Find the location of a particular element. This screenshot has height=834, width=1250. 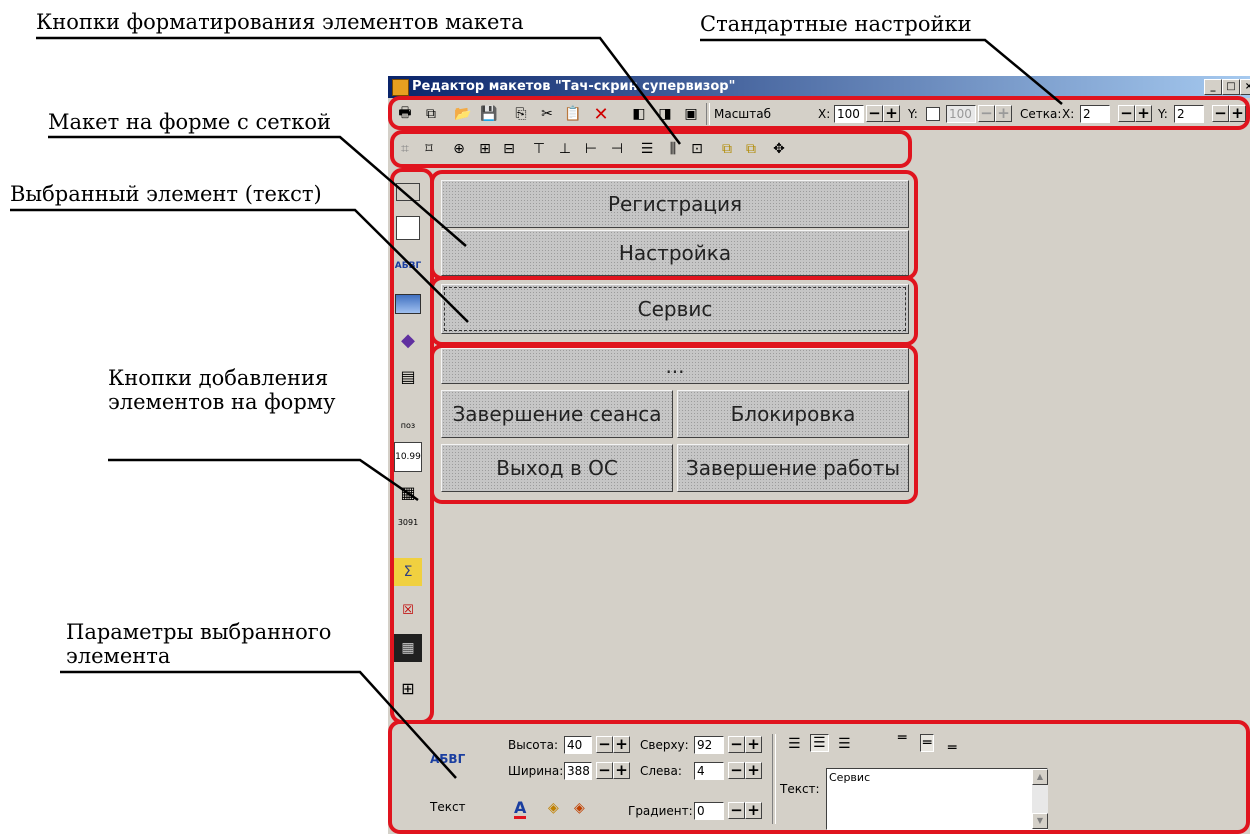

align-left-icon: ⊢ is located at coordinates (591, 149).